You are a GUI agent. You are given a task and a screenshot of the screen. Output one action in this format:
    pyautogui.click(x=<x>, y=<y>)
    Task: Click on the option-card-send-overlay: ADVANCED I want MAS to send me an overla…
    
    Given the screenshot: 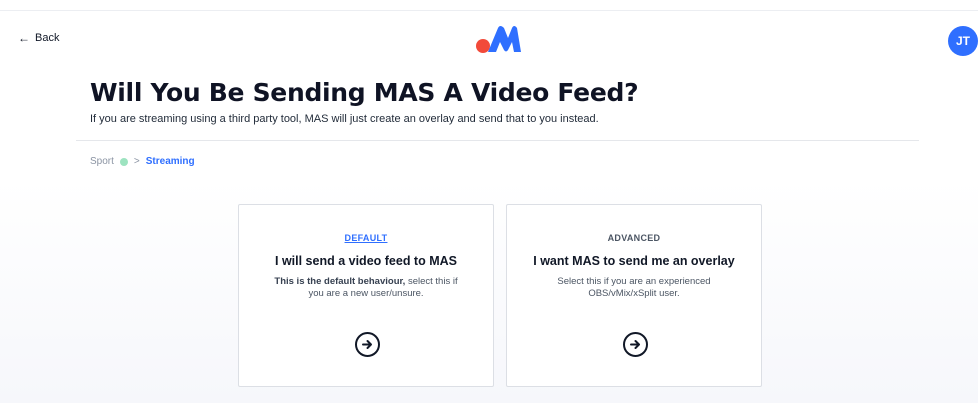 What is the action you would take?
    pyautogui.click(x=634, y=295)
    